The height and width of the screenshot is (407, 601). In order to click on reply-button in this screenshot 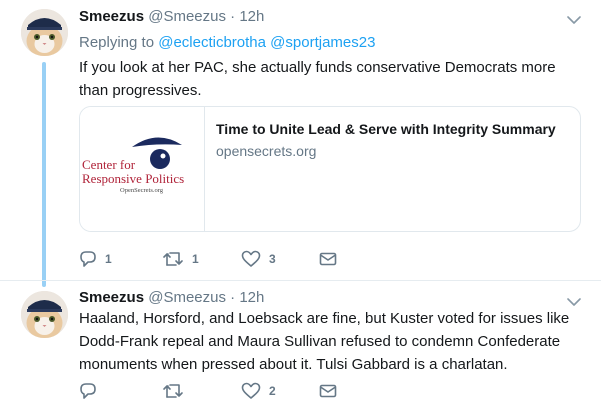, I will do `click(92, 391)`.